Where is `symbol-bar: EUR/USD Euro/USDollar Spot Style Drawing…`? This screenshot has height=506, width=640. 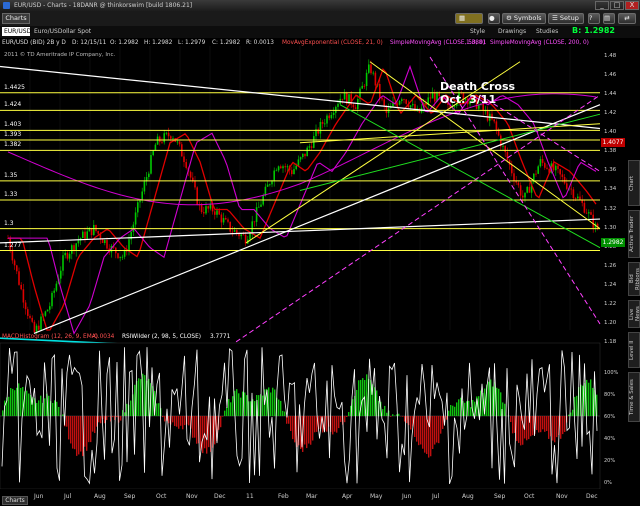 symbol-bar: EUR/USD Euro/USDollar Spot Style Drawing… is located at coordinates (320, 32).